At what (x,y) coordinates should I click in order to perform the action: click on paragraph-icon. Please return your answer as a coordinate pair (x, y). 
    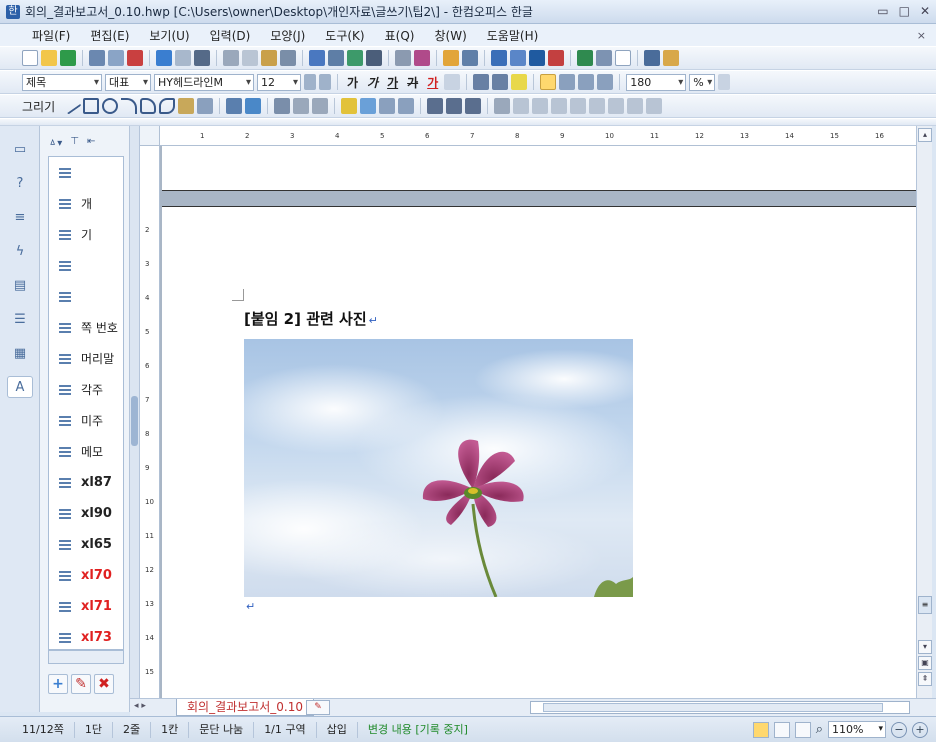
    Looking at the image, I should click on (336, 58).